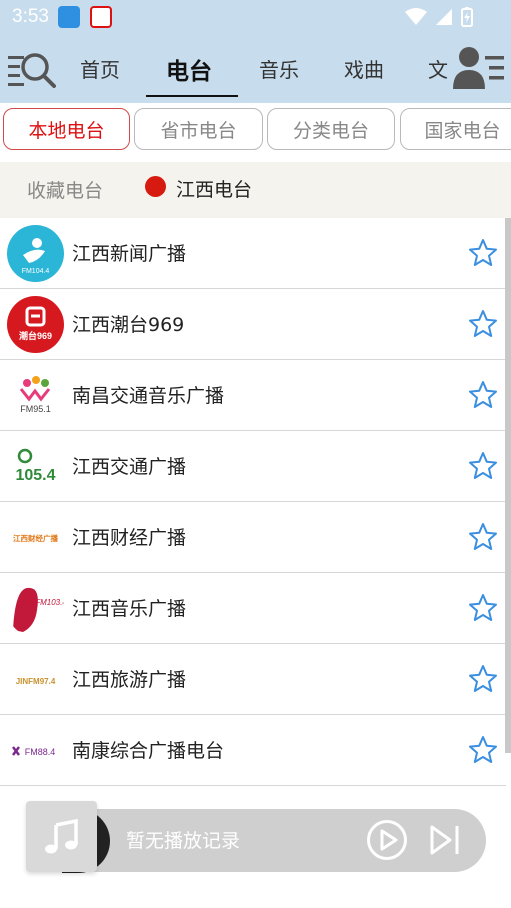 This screenshot has height=908, width=511. Describe the element at coordinates (65, 189) in the screenshot. I see `favorites-link: 收藏电台` at that location.